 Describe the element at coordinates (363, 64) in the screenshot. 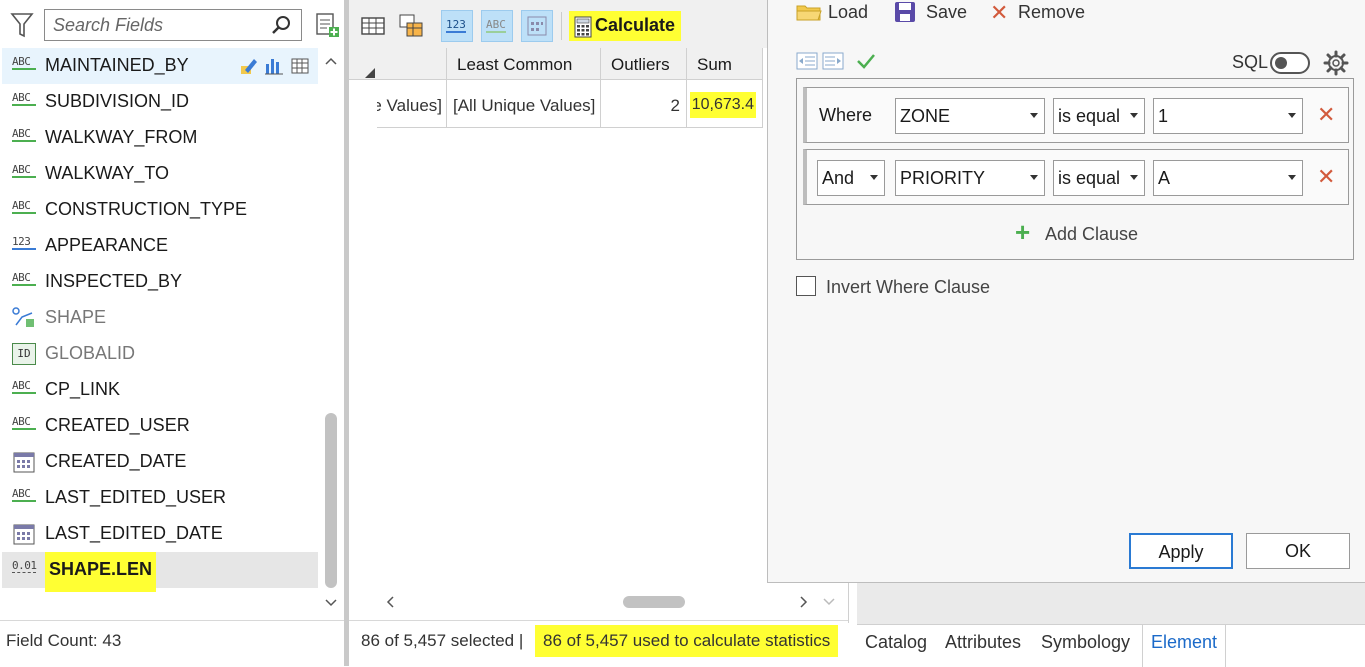

I see `row-header-corner` at that location.